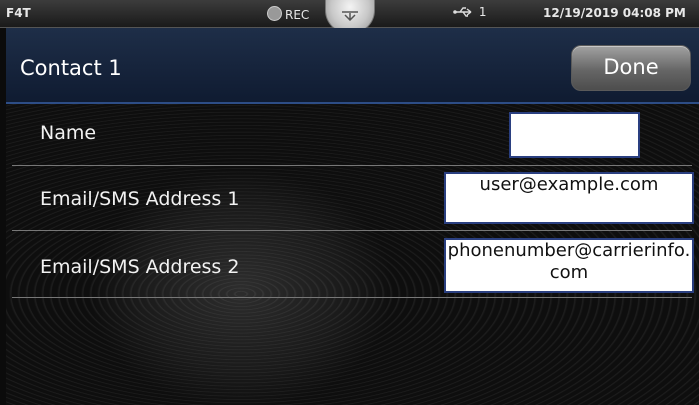 The height and width of the screenshot is (405, 699). What do you see at coordinates (140, 199) in the screenshot?
I see `email-sms-1-label: Email/SMS Address 1` at bounding box center [140, 199].